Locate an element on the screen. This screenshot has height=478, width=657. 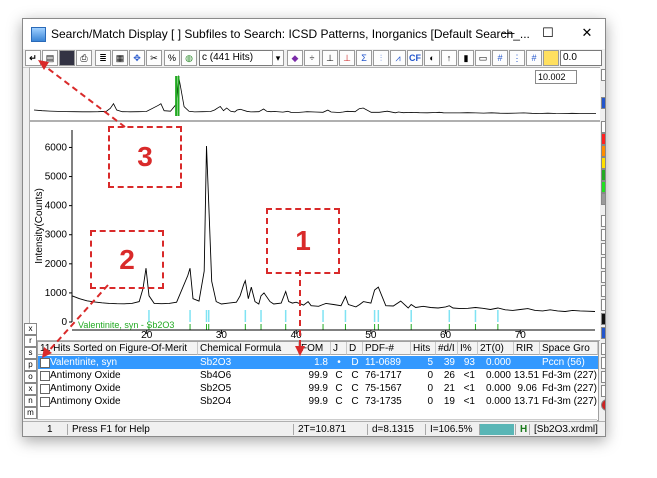
fit-icon is located at coordinates (603, 277).